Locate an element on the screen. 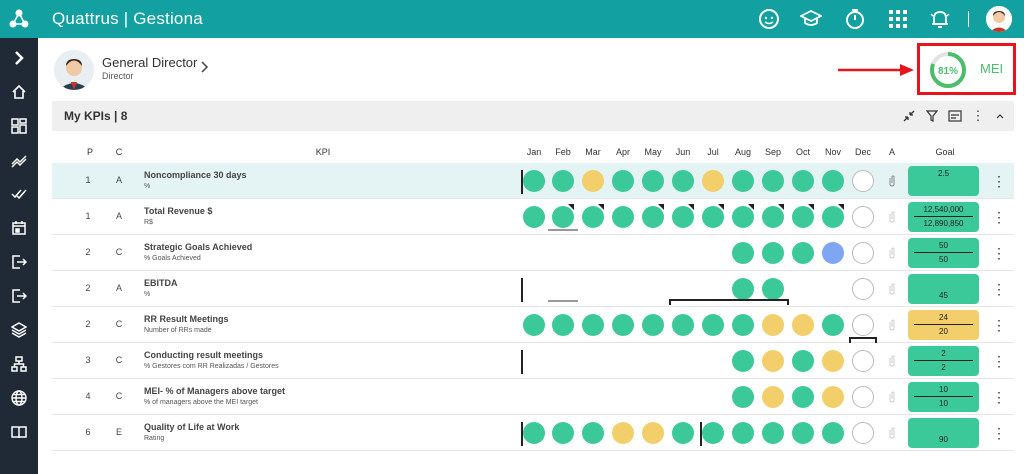 The height and width of the screenshot is (474, 1024). kpi-row: 6 E Quality of Life at Work Rating 90 ⋮ is located at coordinates (533, 433).